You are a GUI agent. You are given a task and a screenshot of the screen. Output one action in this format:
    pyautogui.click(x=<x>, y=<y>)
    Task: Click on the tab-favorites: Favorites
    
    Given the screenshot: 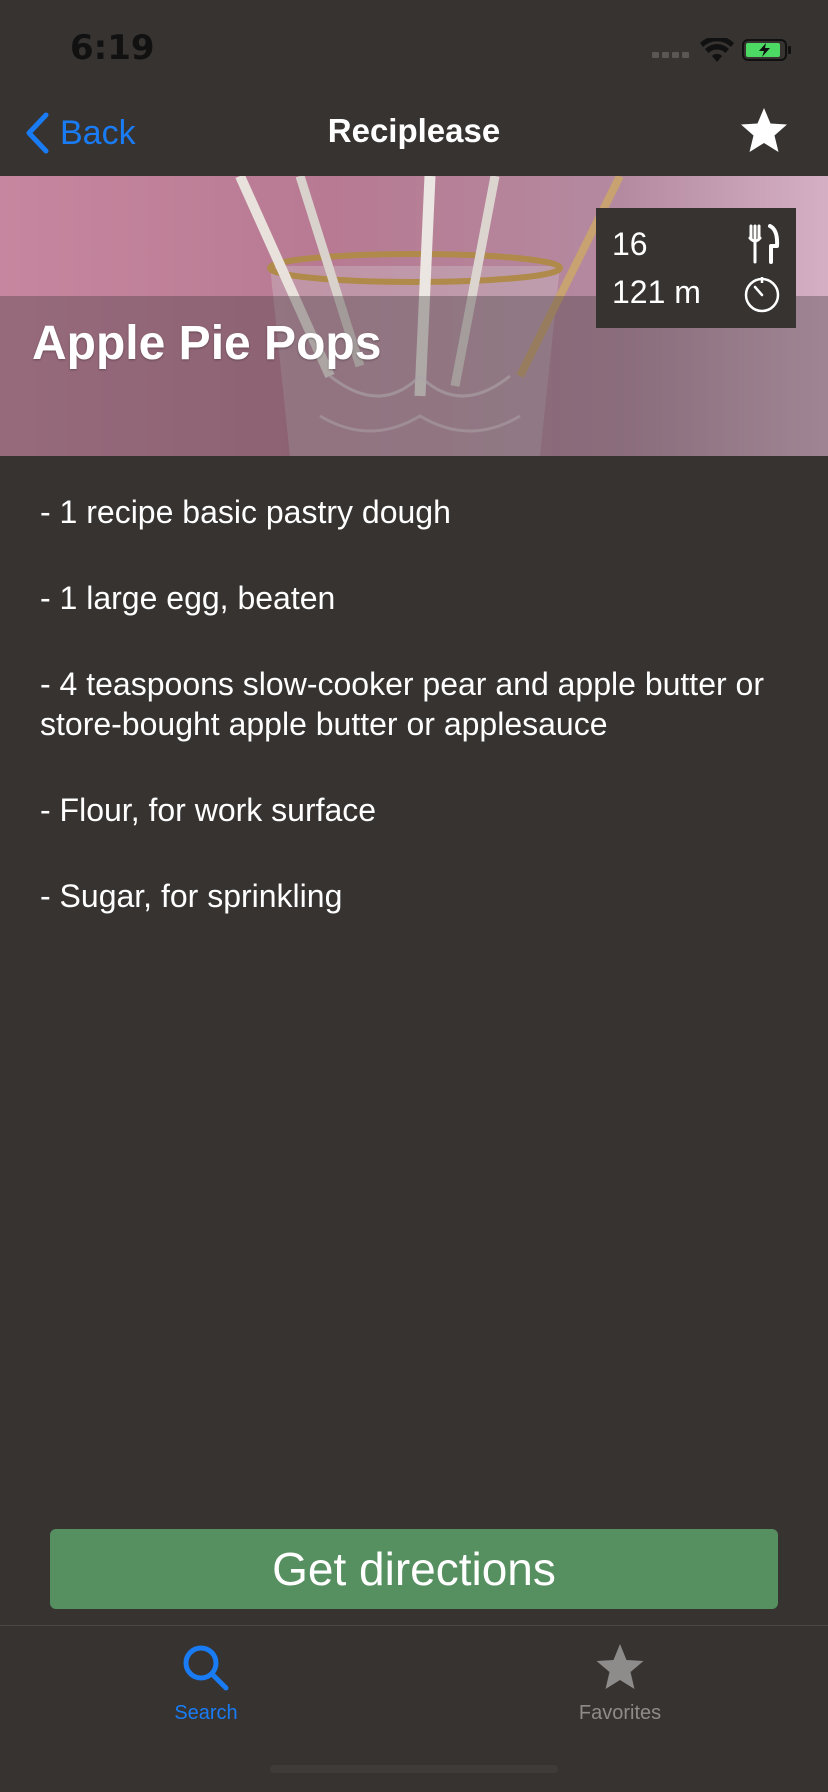 What is the action you would take?
    pyautogui.click(x=620, y=1686)
    